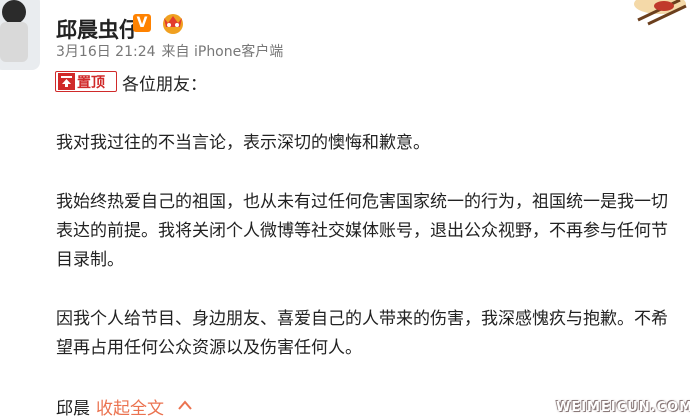 Image resolution: width=690 pixels, height=420 pixels. I want to click on pinned-badge: 置顶, so click(86, 81).